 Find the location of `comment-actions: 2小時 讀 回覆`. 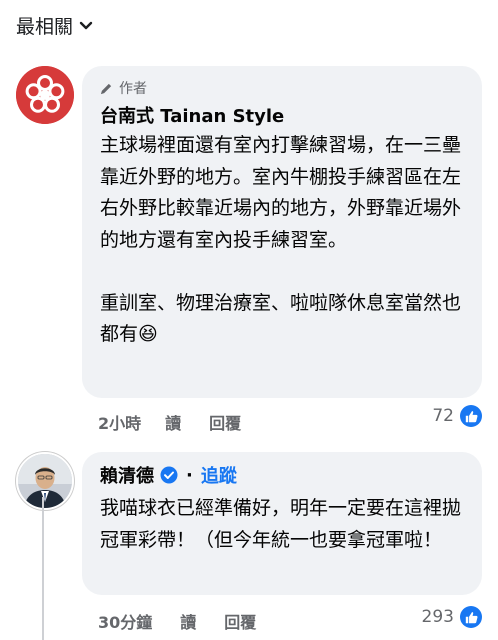

comment-actions: 2小時 讀 回覆 is located at coordinates (169, 422).